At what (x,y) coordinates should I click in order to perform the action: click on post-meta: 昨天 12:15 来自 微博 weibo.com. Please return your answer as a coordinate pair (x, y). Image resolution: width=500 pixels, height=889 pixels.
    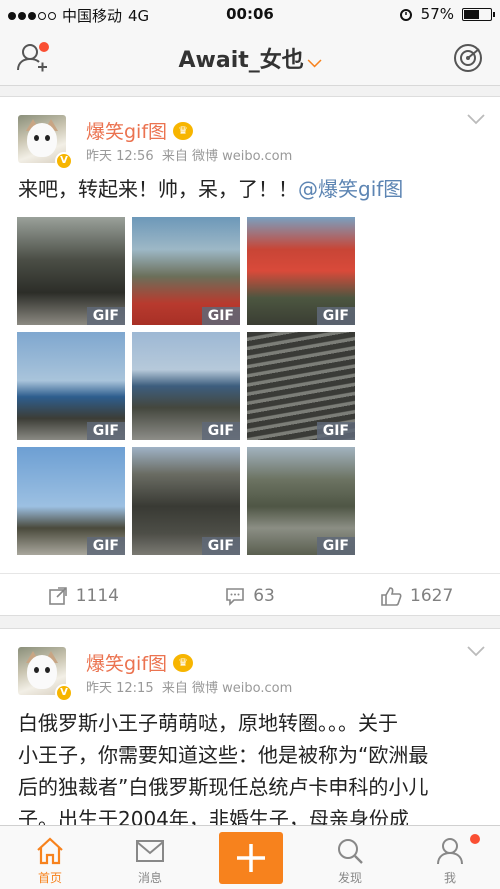
    Looking at the image, I should click on (189, 686).